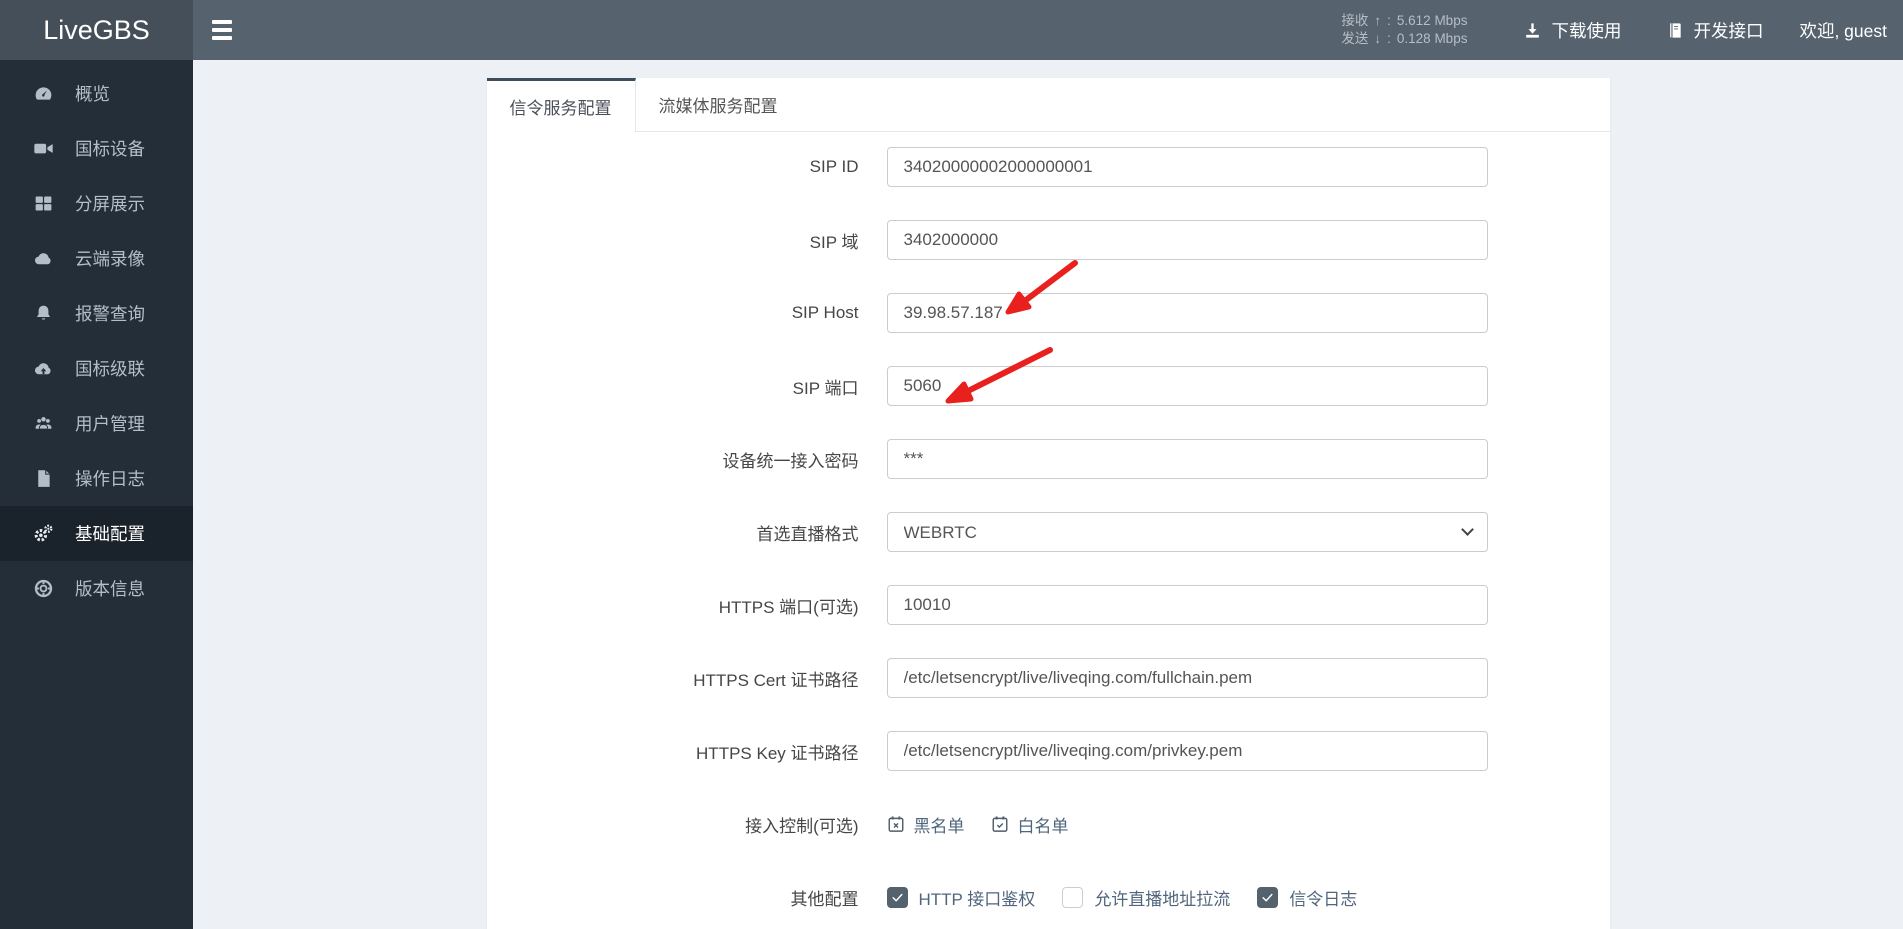  Describe the element at coordinates (43, 203) in the screenshot. I see `grid-icon` at that location.